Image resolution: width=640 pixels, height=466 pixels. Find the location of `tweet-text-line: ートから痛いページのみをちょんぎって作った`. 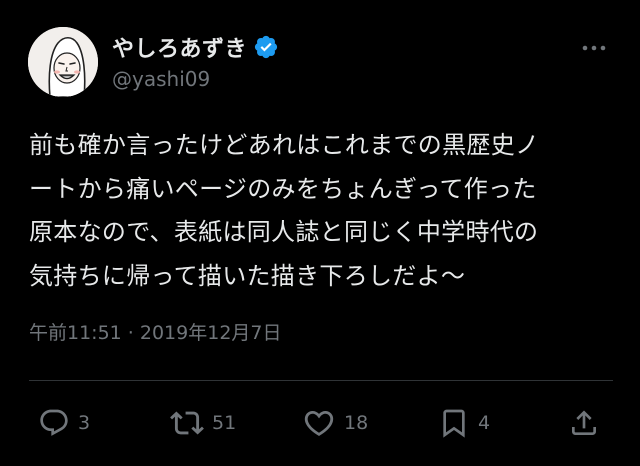

tweet-text-line: ートから痛いページのみをちょんぎって作った is located at coordinates (283, 188).